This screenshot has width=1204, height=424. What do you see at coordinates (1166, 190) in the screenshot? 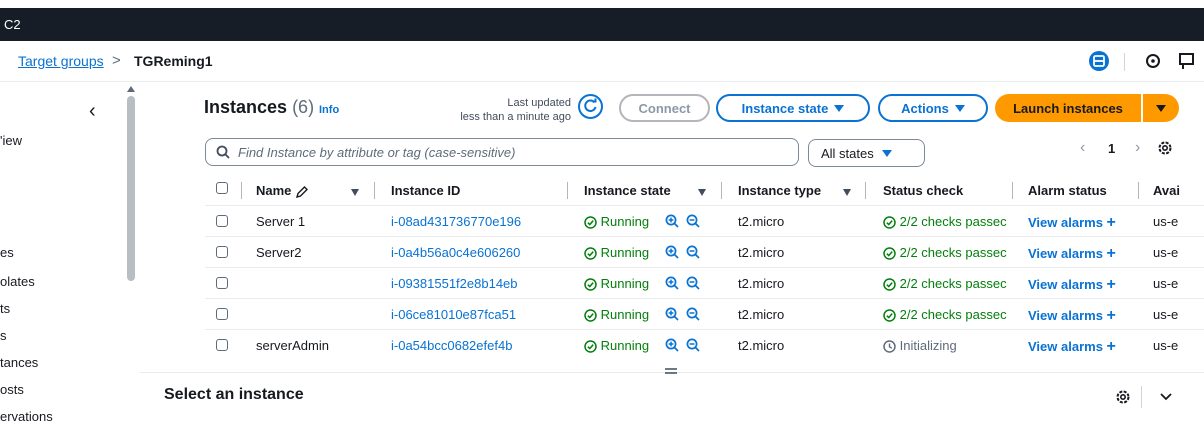
I see `column-header-availability-zone: Avai` at bounding box center [1166, 190].